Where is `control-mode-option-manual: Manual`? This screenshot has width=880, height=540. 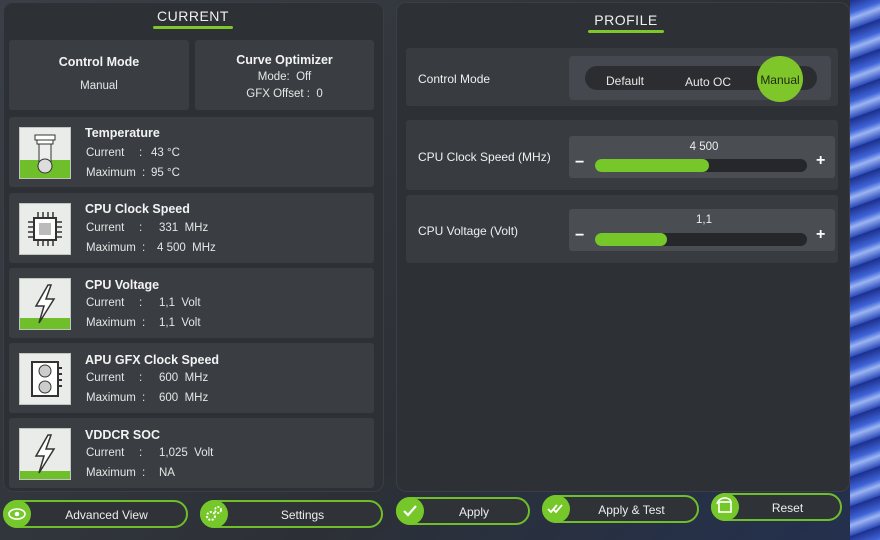 control-mode-option-manual: Manual is located at coordinates (780, 79).